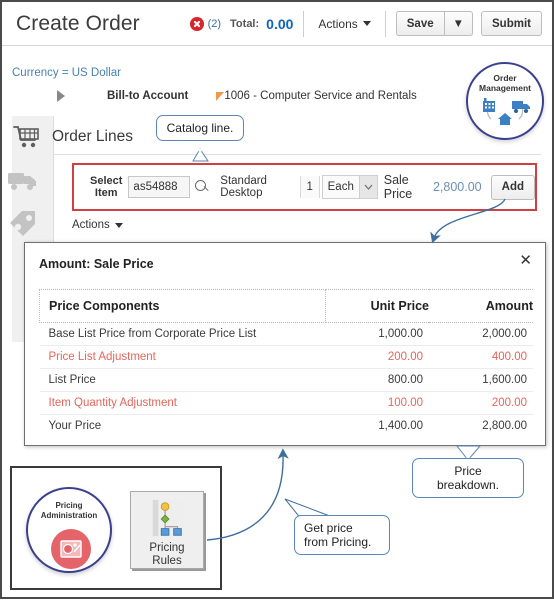 This screenshot has width=554, height=601. I want to click on table-row: Item Quantity Adjustment 100.00 200.00, so click(286, 403).